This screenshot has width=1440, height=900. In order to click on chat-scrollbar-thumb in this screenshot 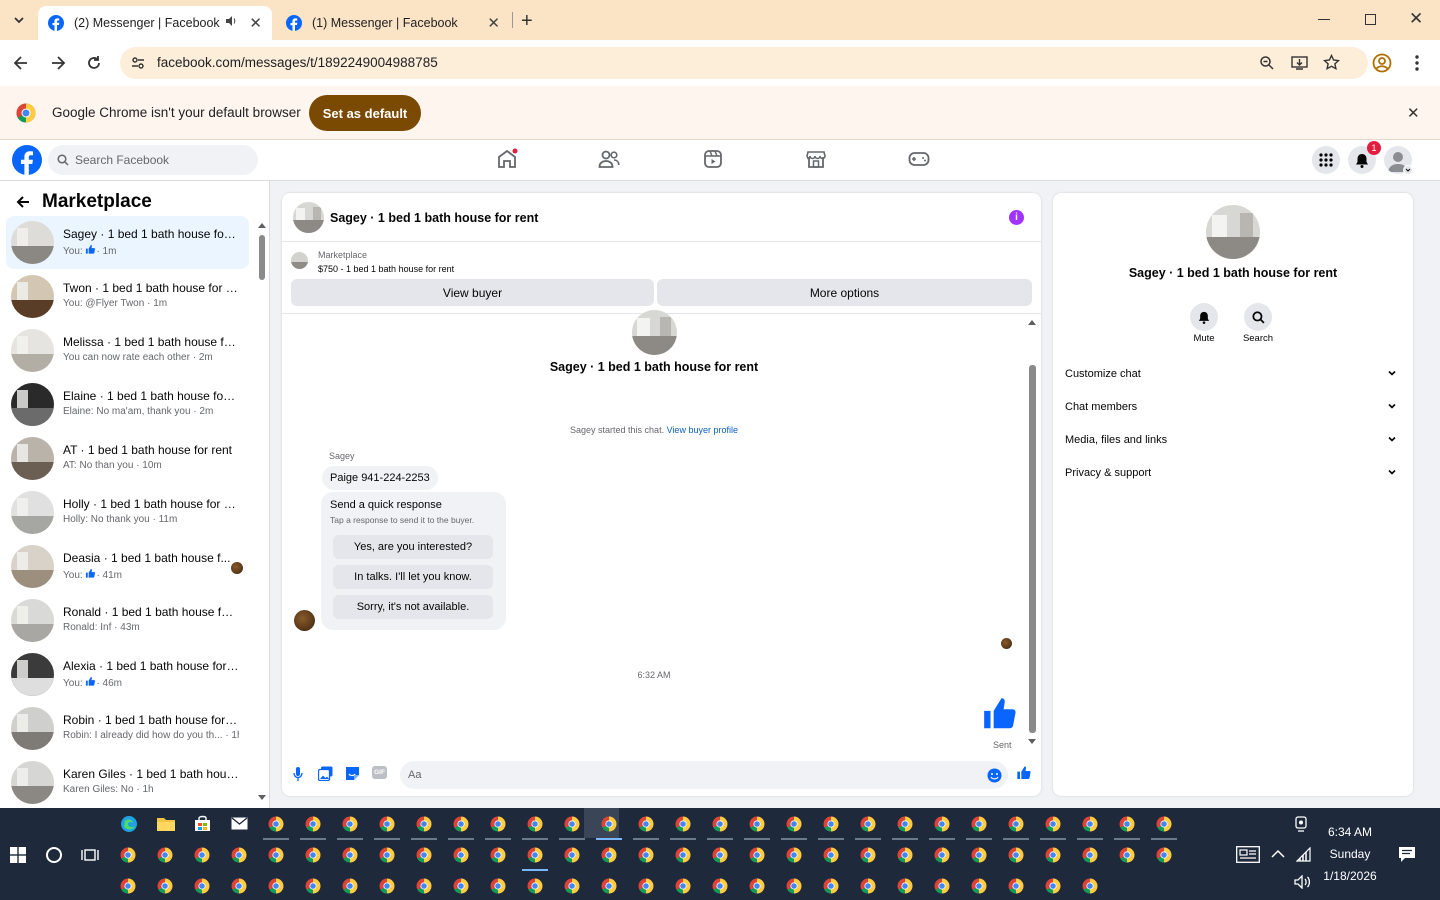, I will do `click(1032, 549)`.